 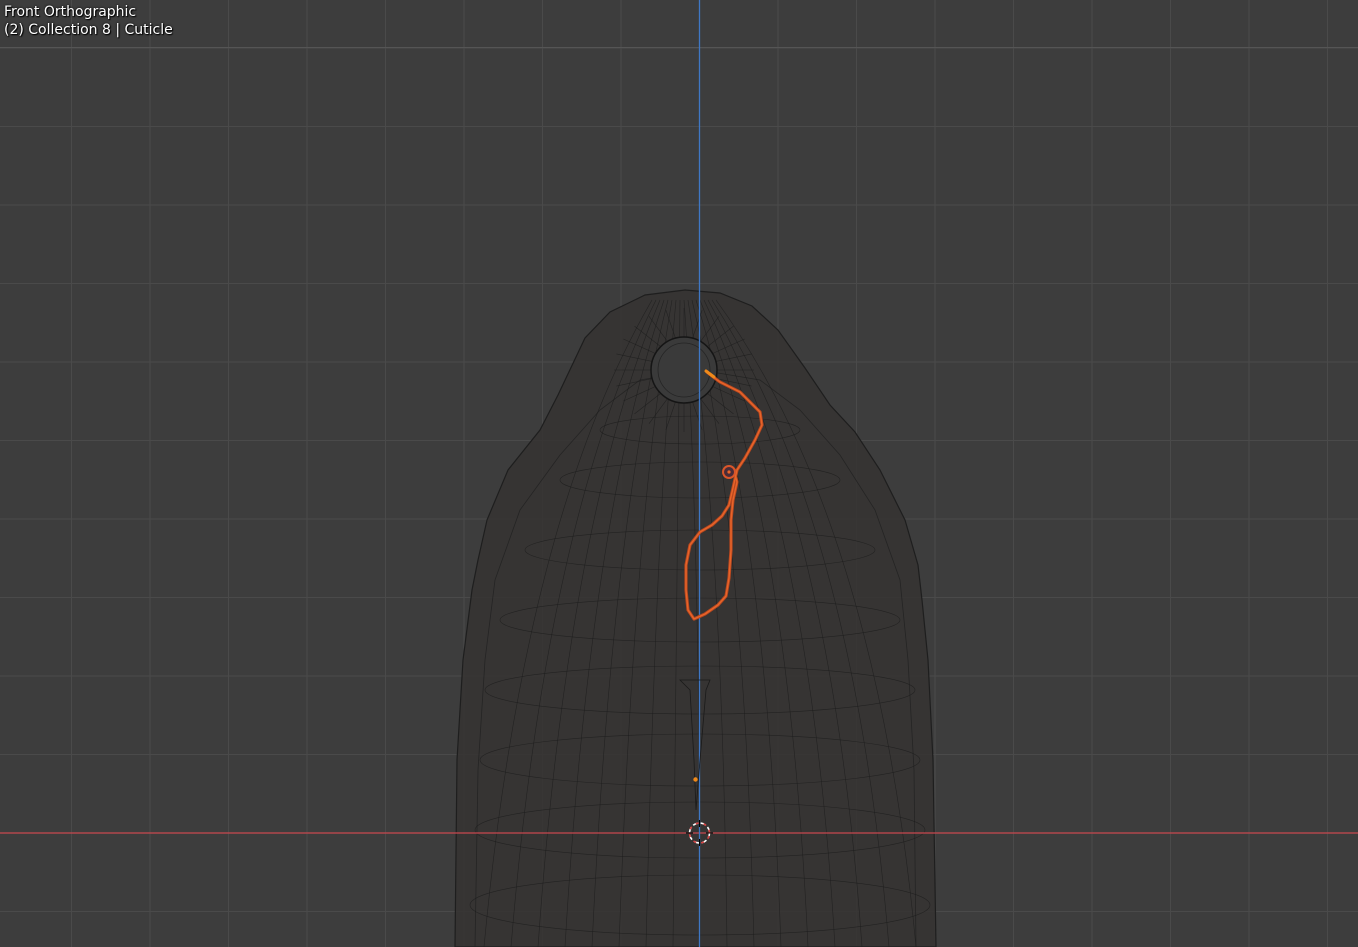 I want to click on curve-origin-dot, so click(x=729, y=472).